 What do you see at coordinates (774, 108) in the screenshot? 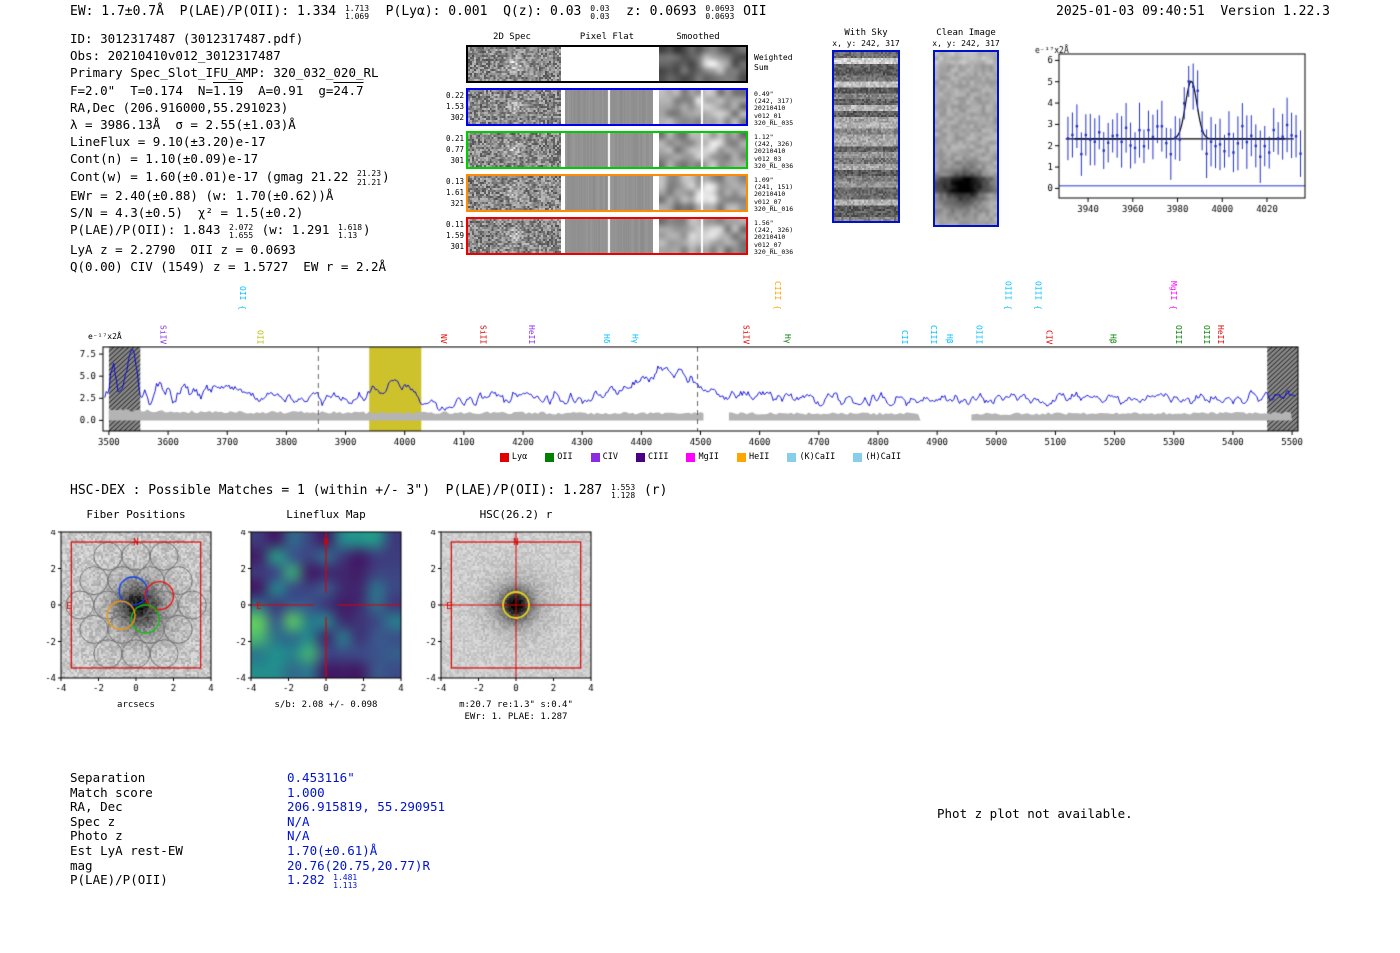
I see `spec2d-row-meta: 0.49" (242, 317) 20210410 v012_01 320_RL_035` at bounding box center [774, 108].